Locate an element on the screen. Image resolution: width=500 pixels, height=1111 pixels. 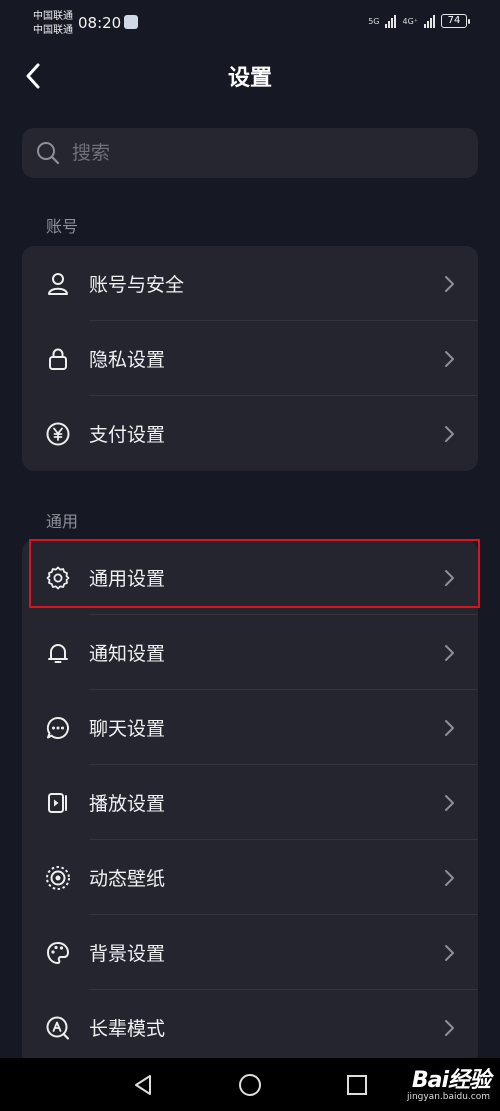
search-input is located at coordinates (262, 153).